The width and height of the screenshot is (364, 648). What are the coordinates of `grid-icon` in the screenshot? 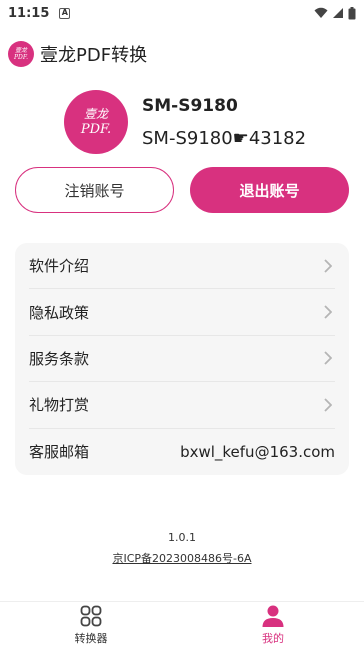 It's located at (91, 616).